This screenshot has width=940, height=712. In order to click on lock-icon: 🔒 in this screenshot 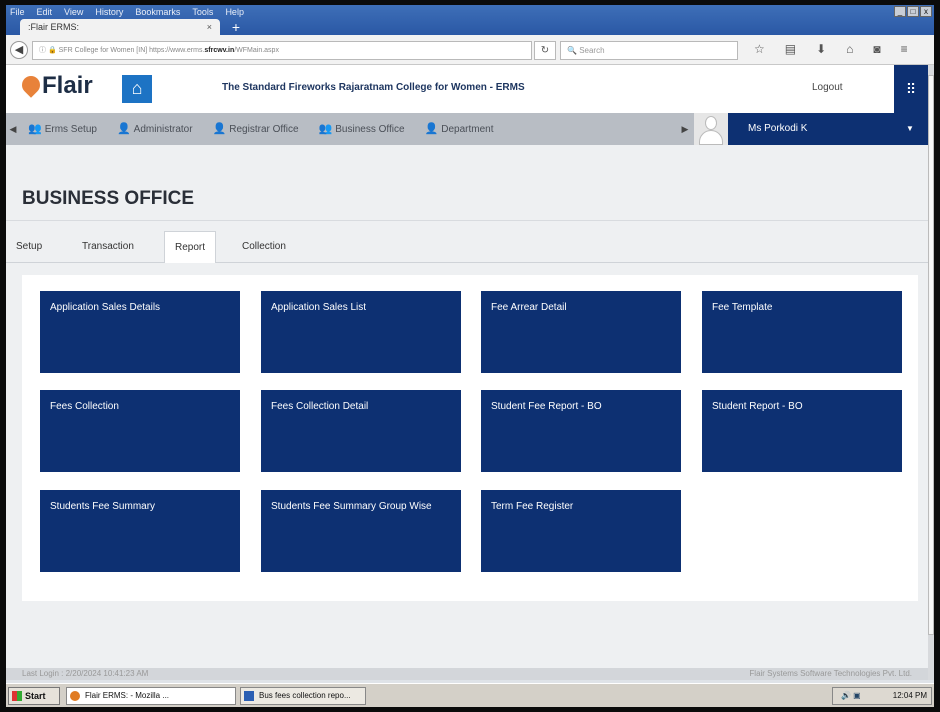, I will do `click(53, 50)`.